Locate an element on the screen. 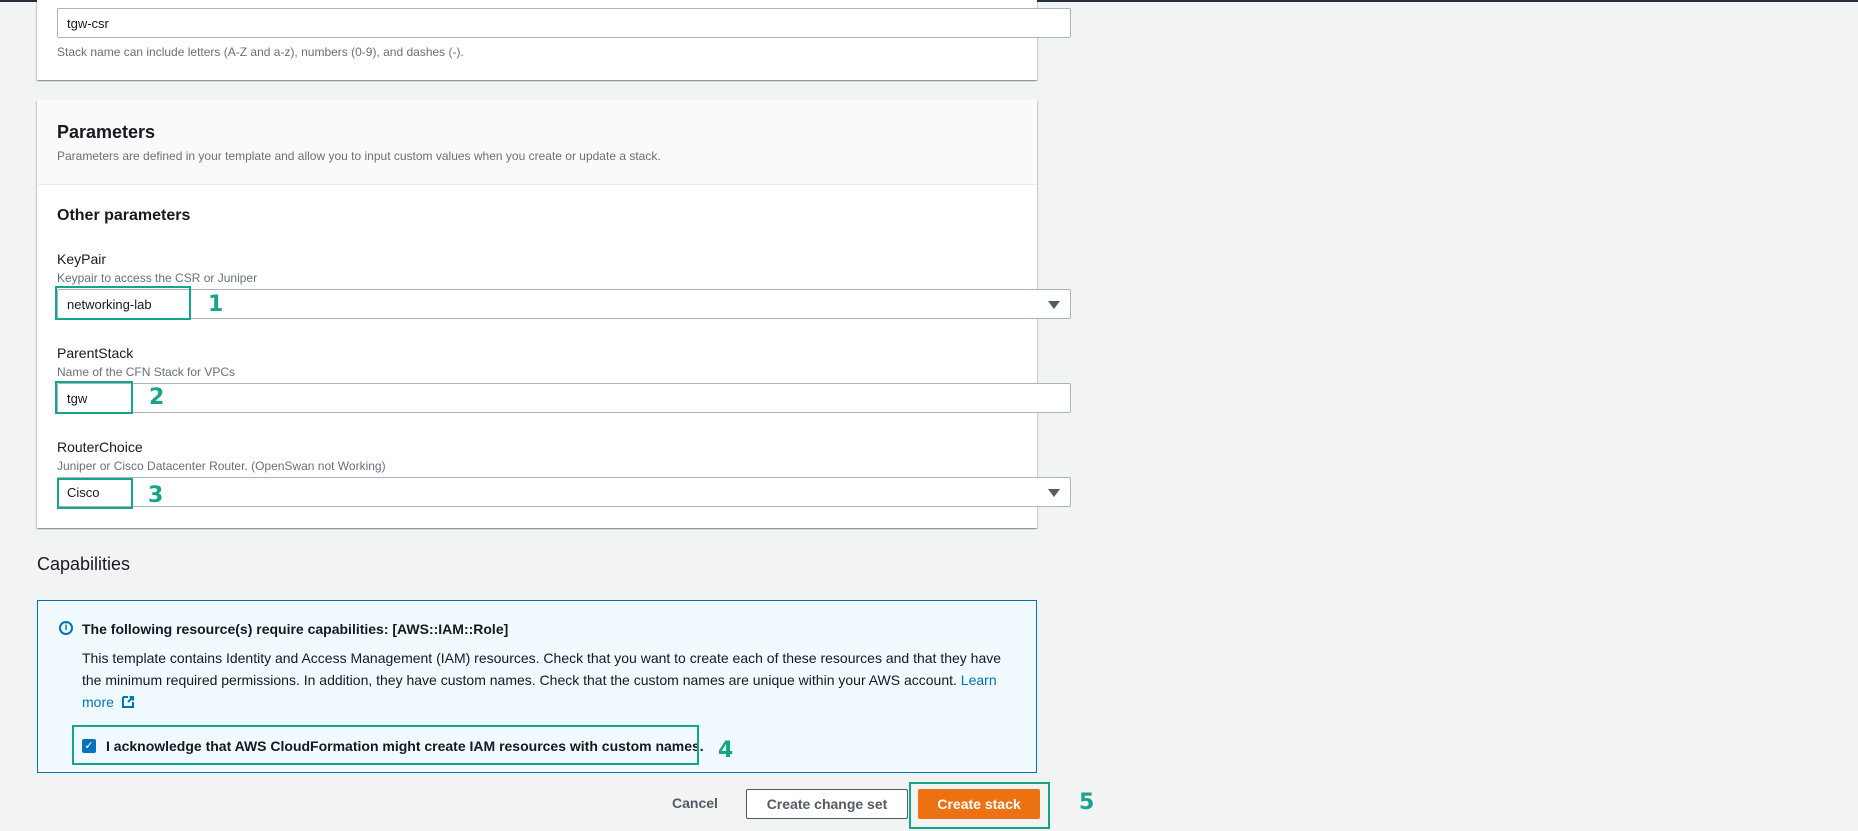 Image resolution: width=1858 pixels, height=831 pixels. annotation-2: 2 is located at coordinates (157, 397).